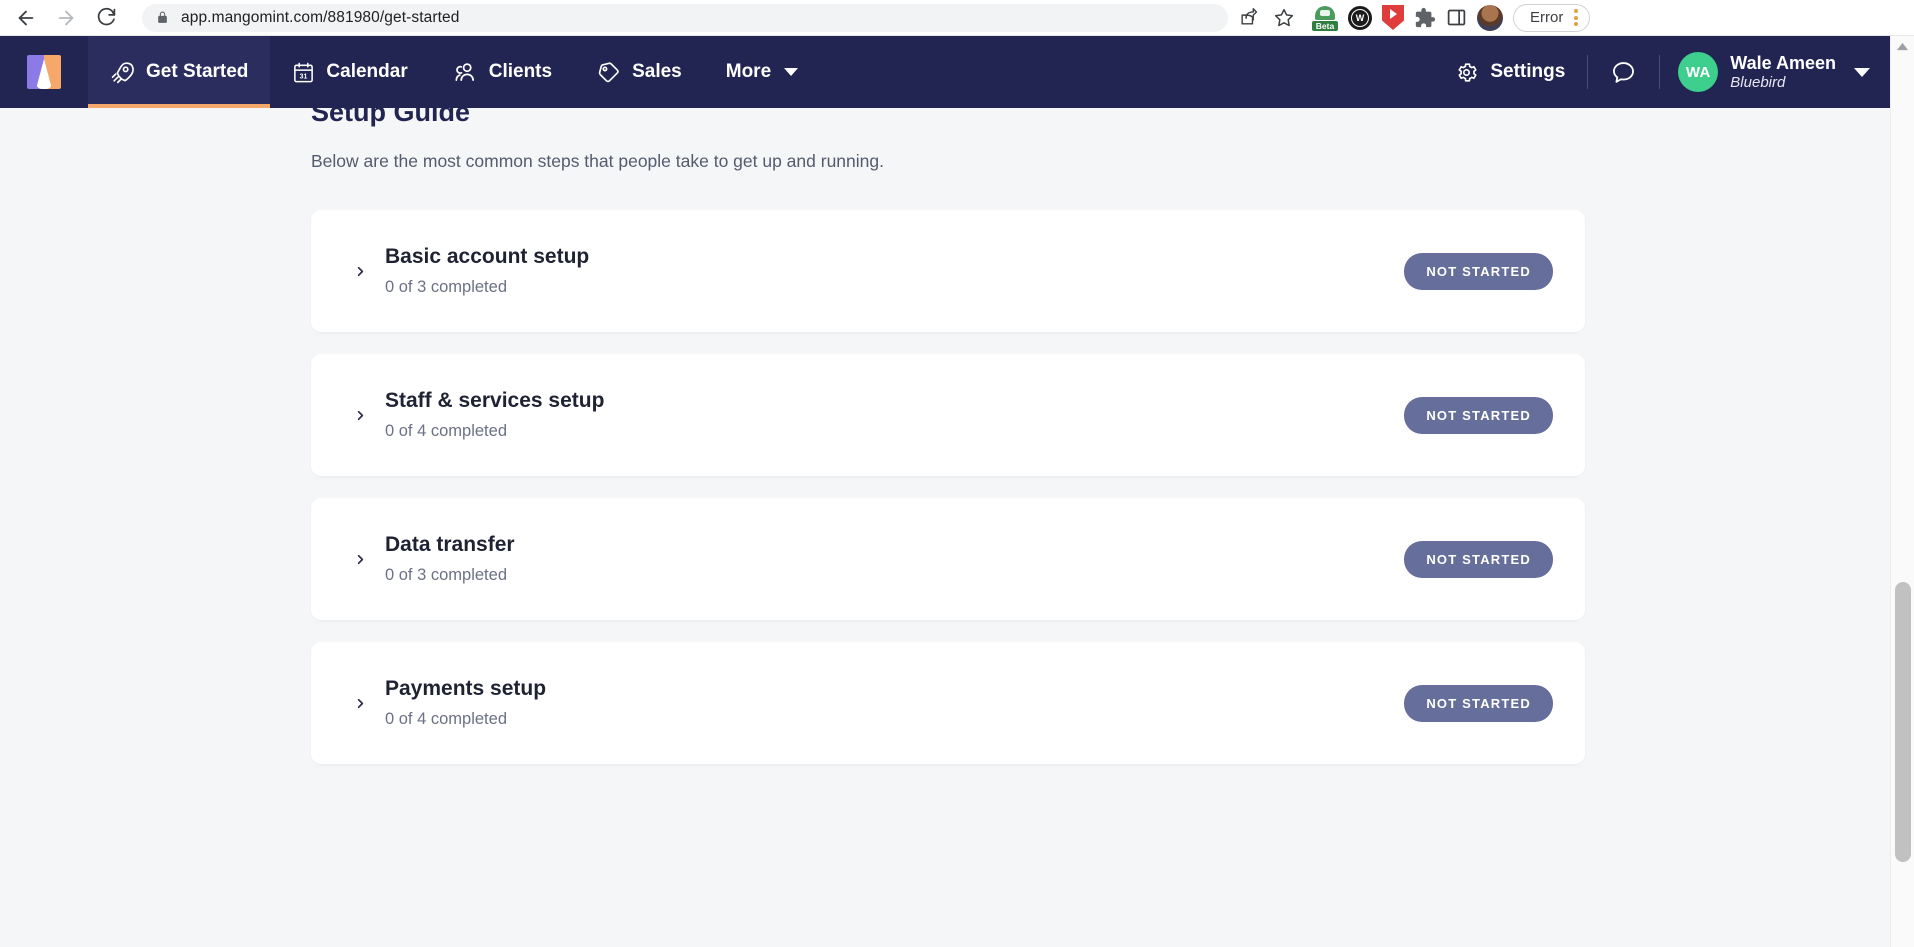 The height and width of the screenshot is (947, 1914). I want to click on nav-label-get-started: Get Started, so click(197, 71).